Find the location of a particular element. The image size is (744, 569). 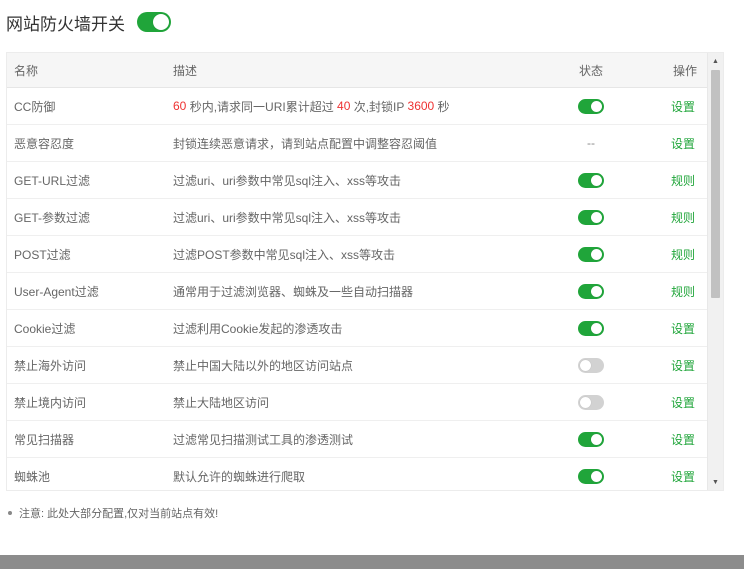

table-row: POST过滤 过滤POST参数中常见sql注入、xss等攻击 规则 is located at coordinates (357, 254).